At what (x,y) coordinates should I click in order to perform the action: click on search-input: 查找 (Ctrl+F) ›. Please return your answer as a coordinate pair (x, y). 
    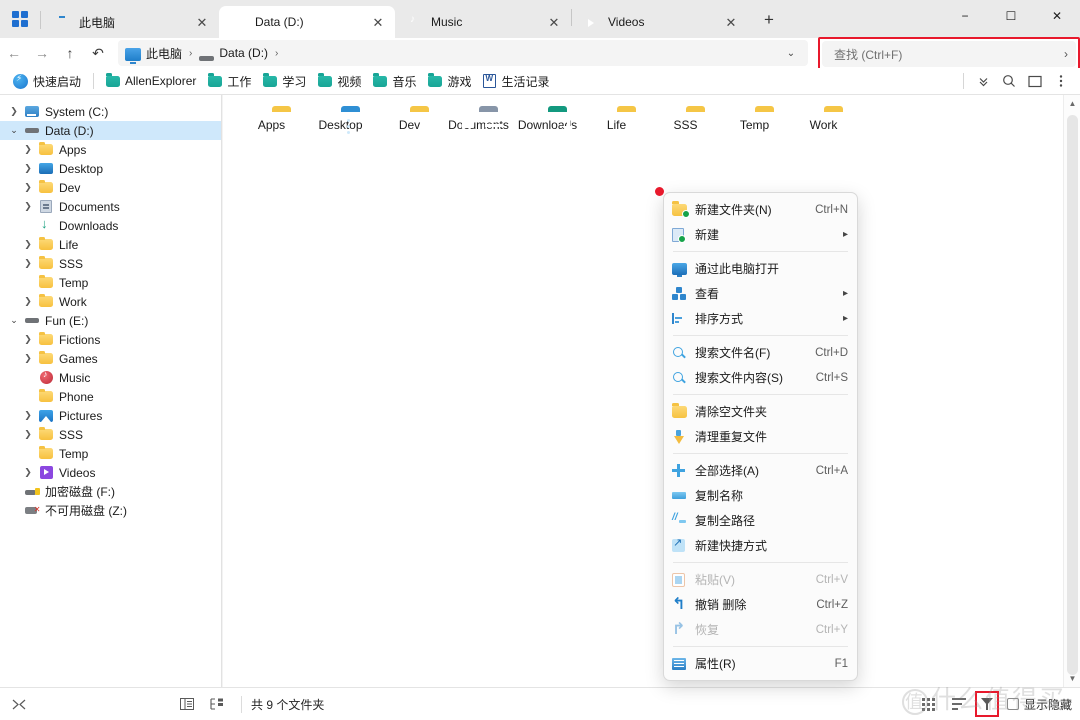
    Looking at the image, I should click on (949, 54).